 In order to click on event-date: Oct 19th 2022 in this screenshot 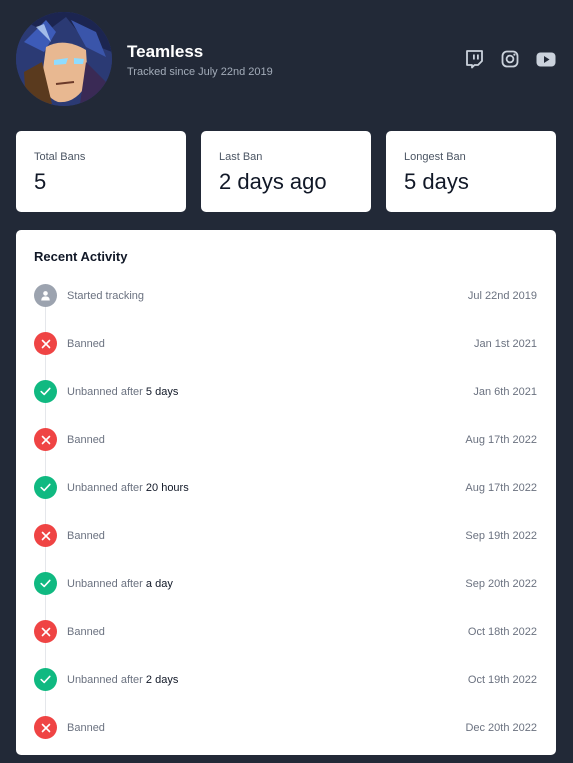, I will do `click(502, 680)`.